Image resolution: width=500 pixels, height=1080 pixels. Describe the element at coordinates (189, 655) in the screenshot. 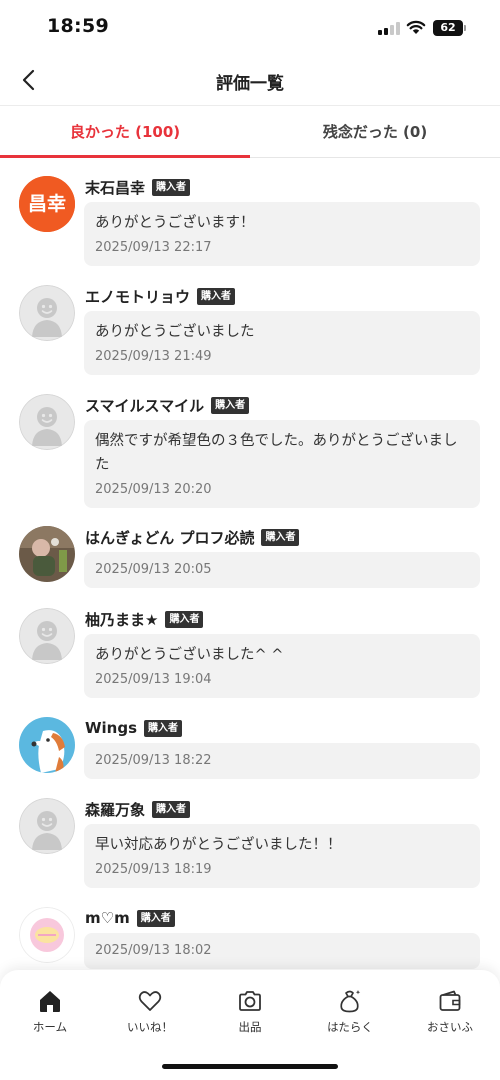

I see `review-comment: ありがとうございました^ ^` at that location.